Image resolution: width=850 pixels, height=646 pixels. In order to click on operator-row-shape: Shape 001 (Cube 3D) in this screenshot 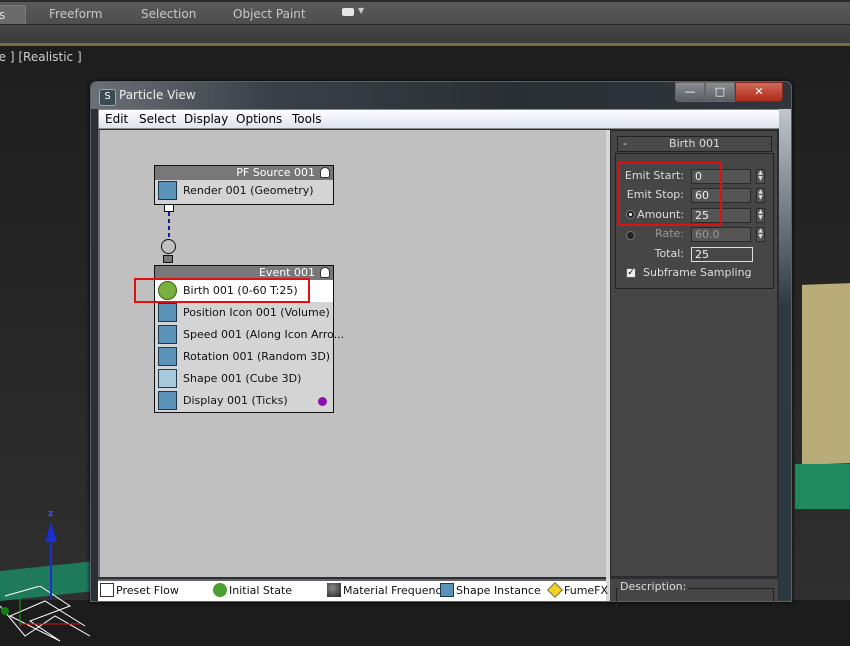, I will do `click(244, 379)`.